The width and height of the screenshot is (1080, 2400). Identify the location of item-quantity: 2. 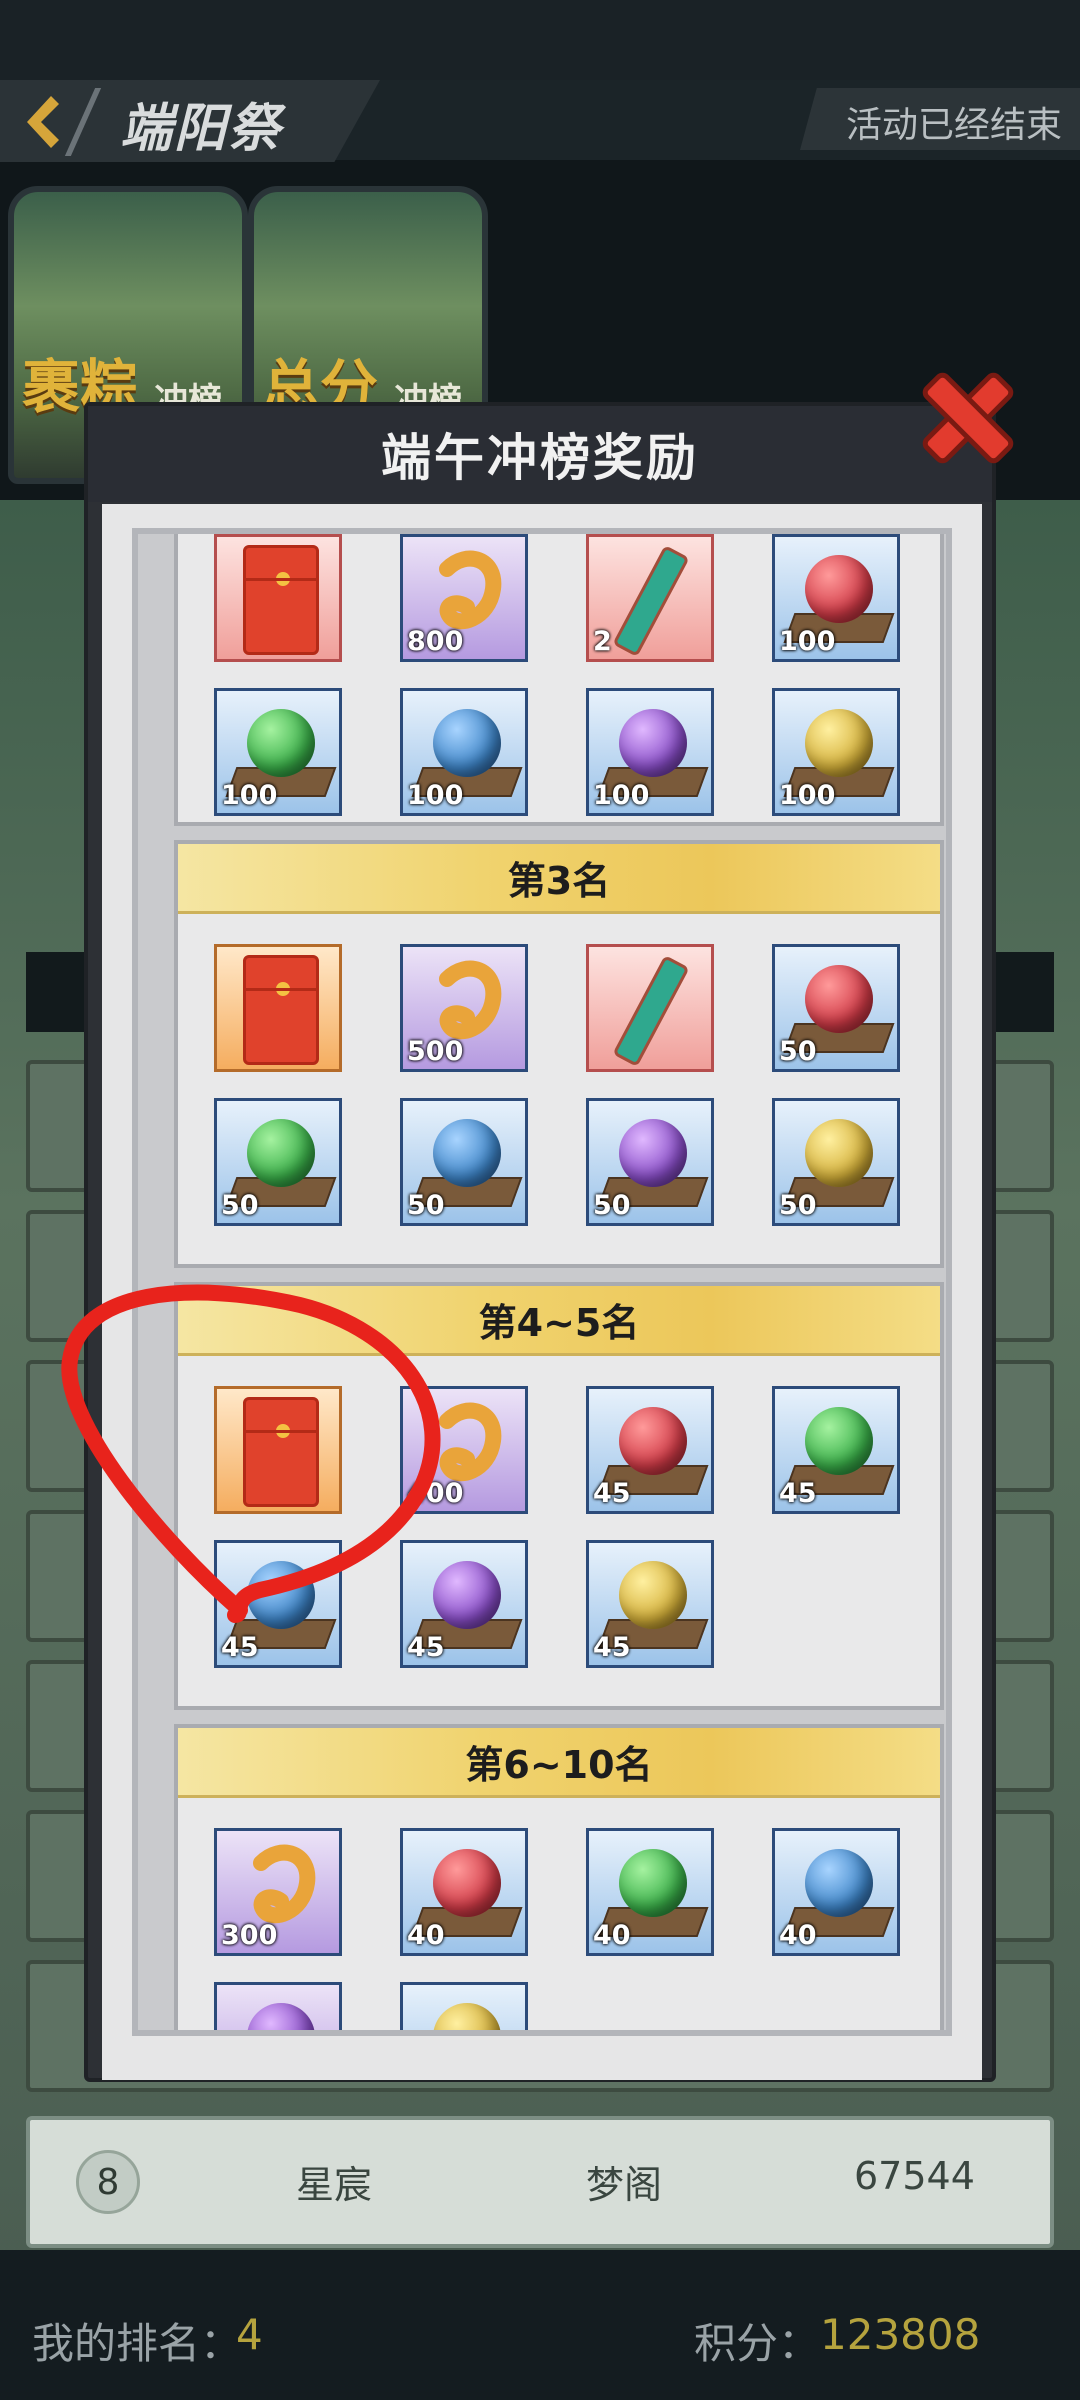
(602, 641).